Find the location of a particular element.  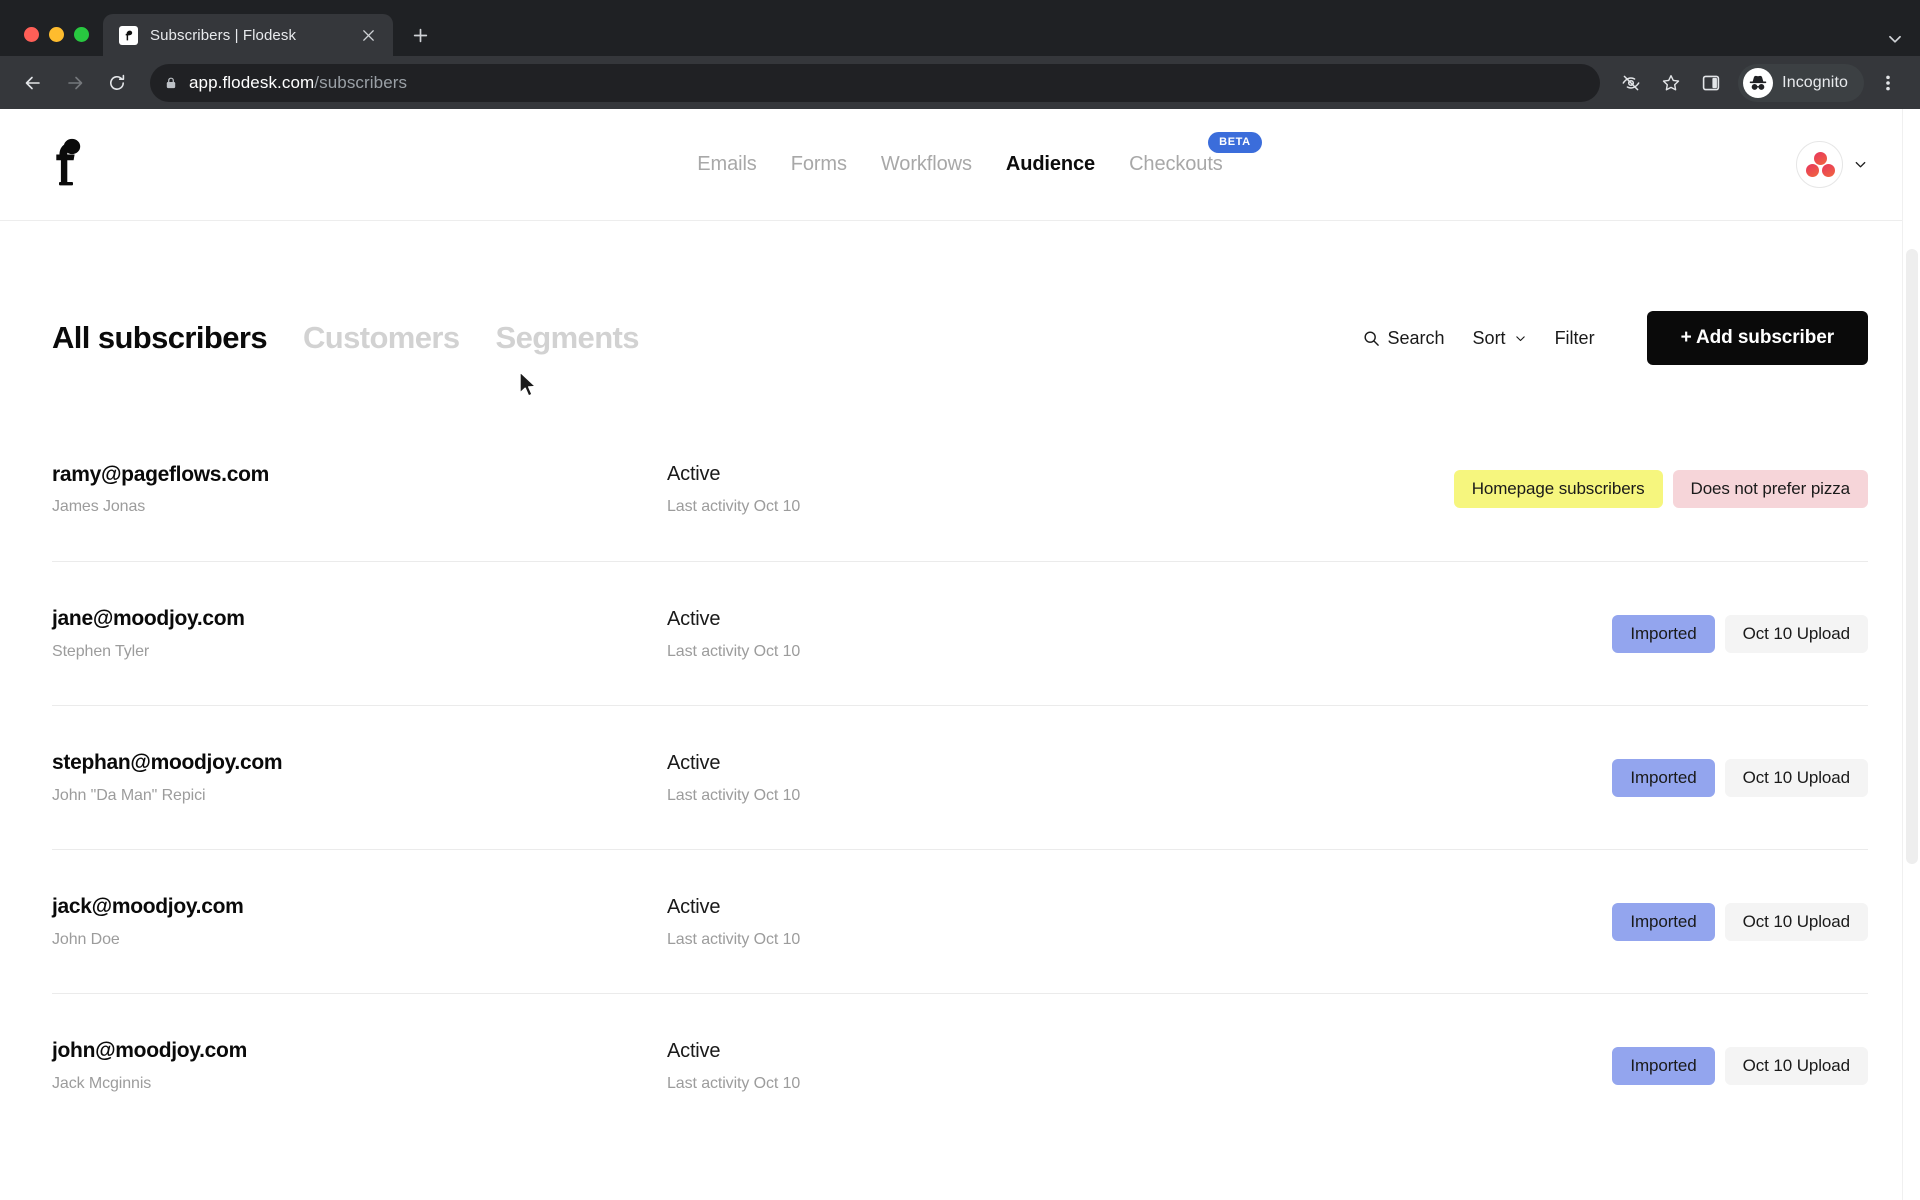

browser-tab: Subscribers | Flodesk is located at coordinates (248, 35).